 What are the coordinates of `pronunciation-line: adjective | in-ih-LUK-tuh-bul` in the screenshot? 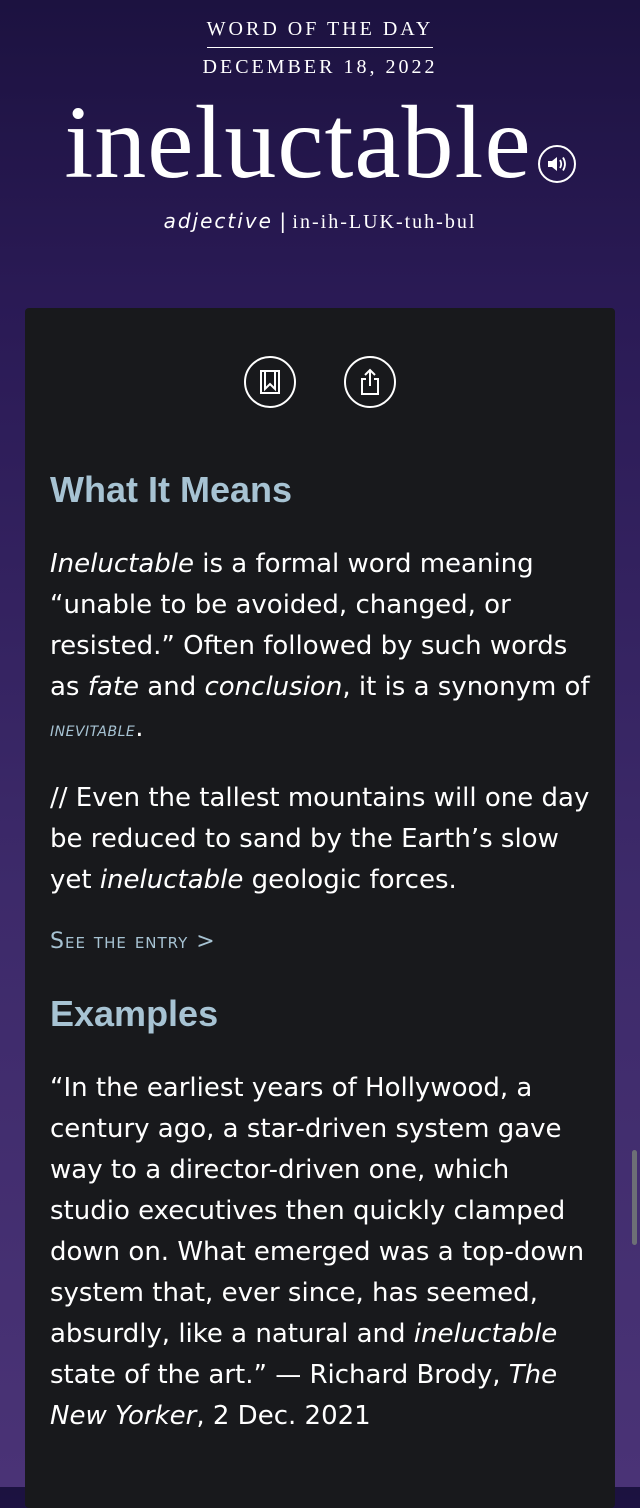 It's located at (320, 221).